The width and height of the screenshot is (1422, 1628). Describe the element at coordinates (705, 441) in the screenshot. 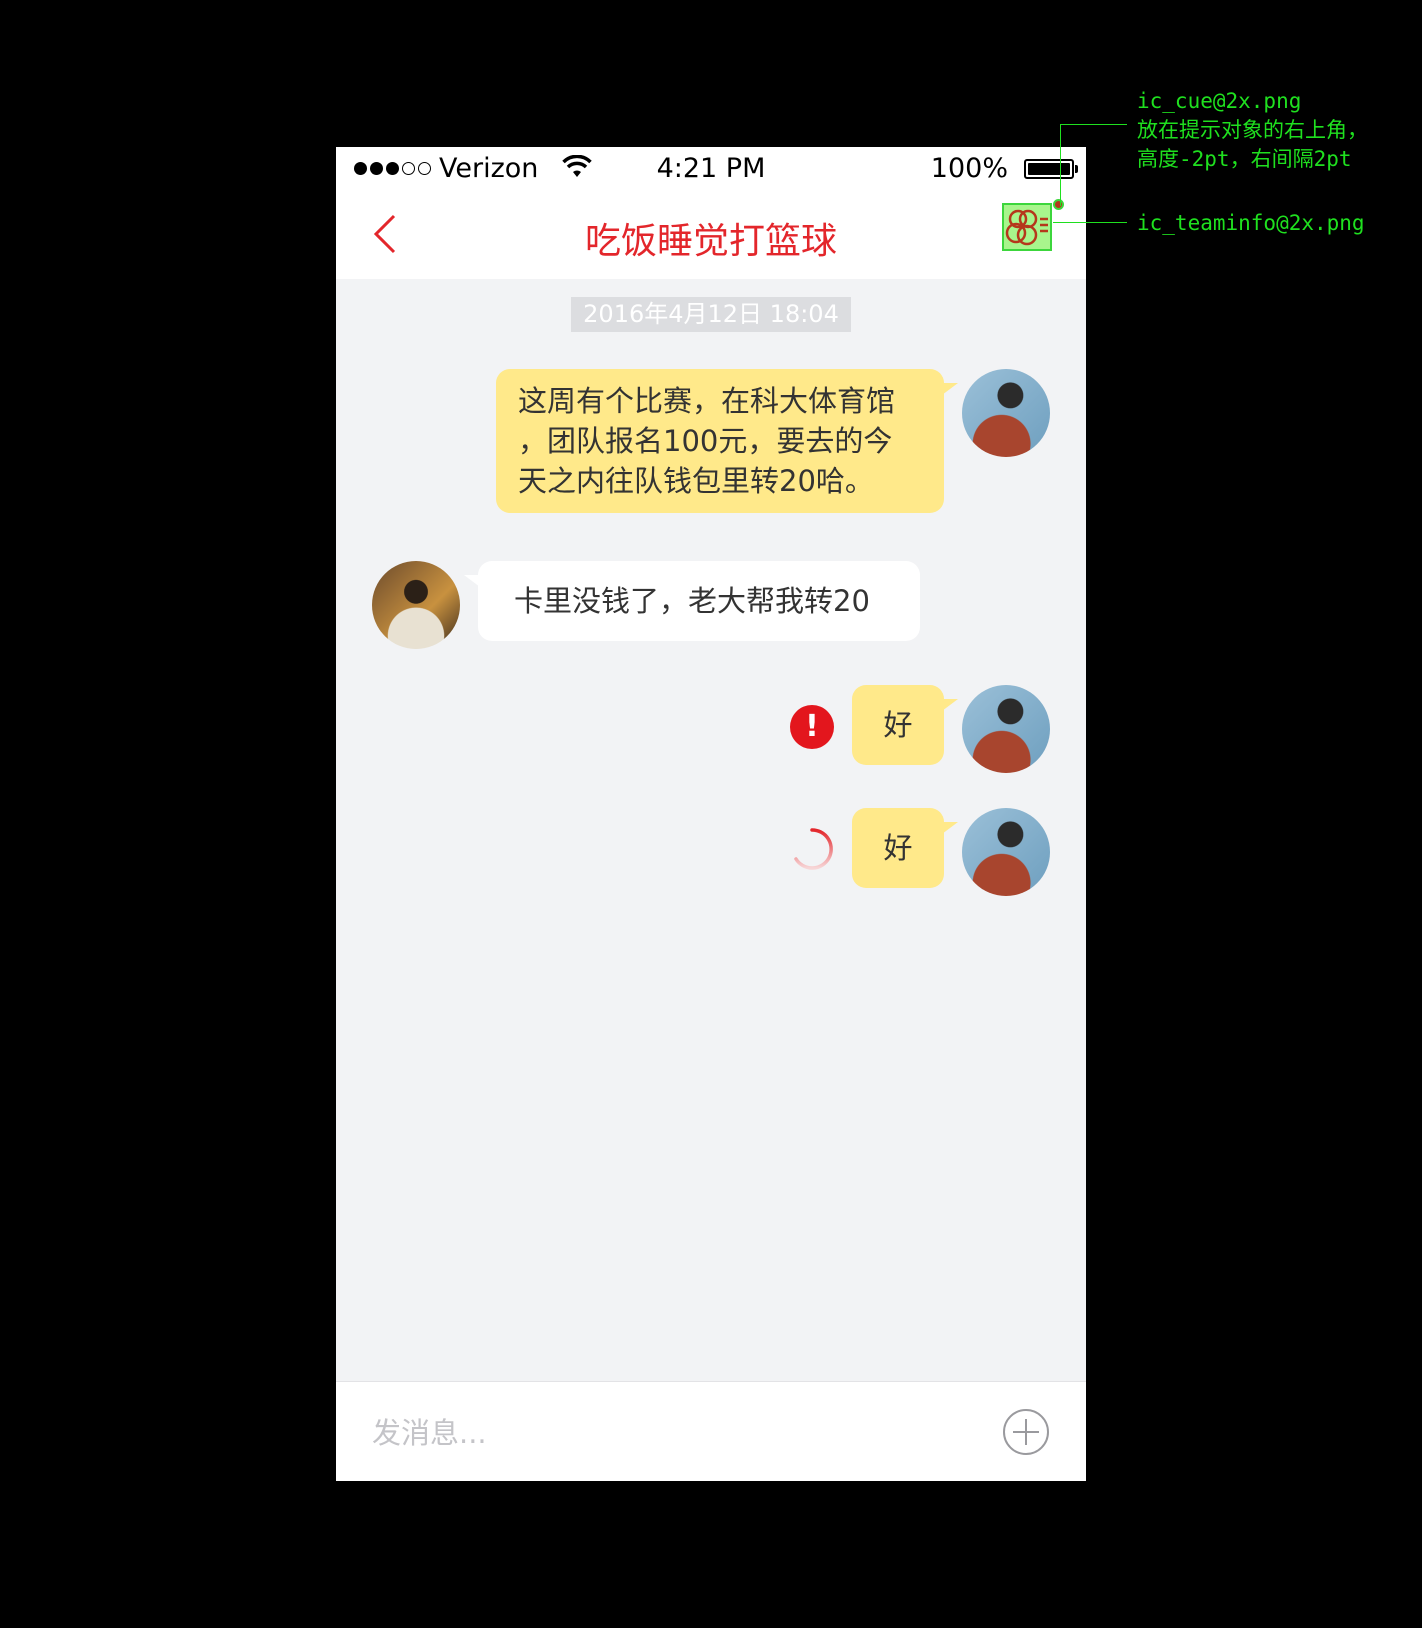

I see `message-line: ，团队报名100元，要去的今` at that location.